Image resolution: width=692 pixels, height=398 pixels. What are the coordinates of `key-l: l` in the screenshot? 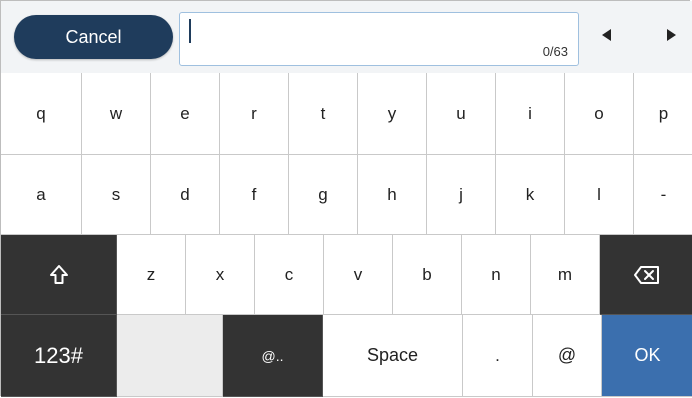 It's located at (599, 195).